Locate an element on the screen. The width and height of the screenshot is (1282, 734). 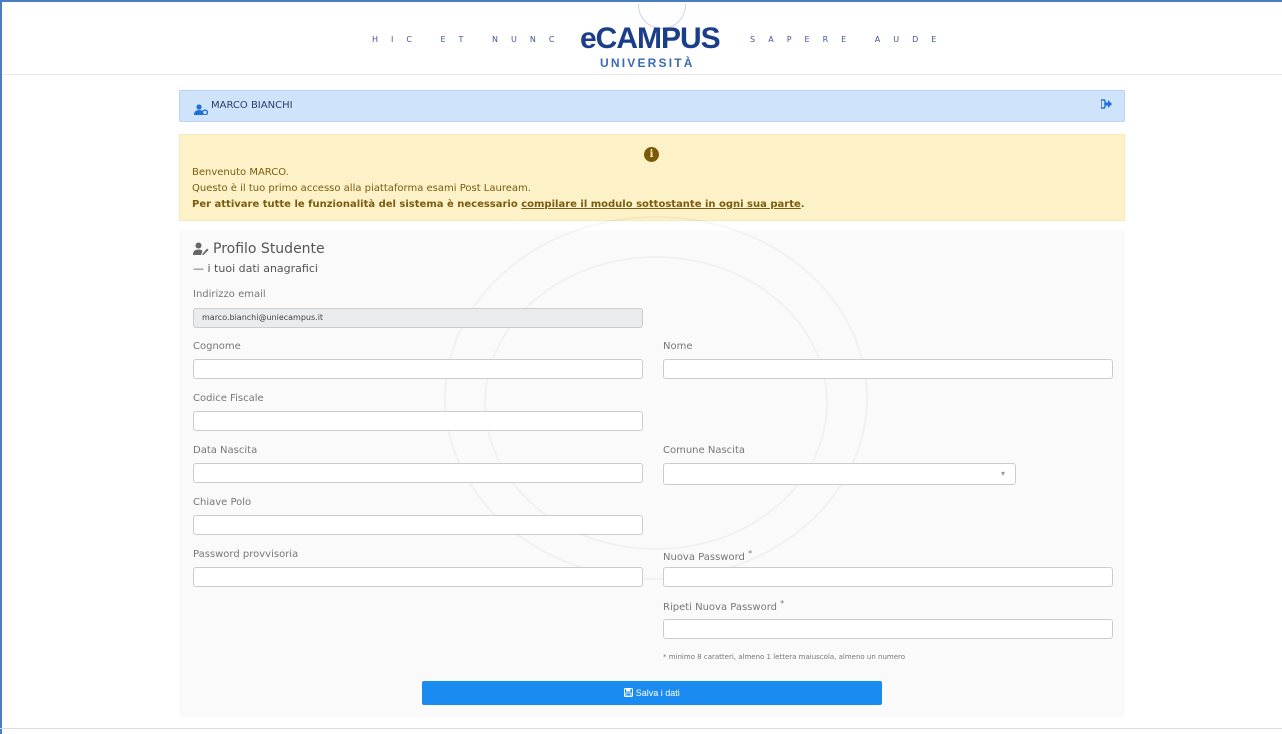
email-field: marco.bianchi@uniecampus.it is located at coordinates (418, 318).